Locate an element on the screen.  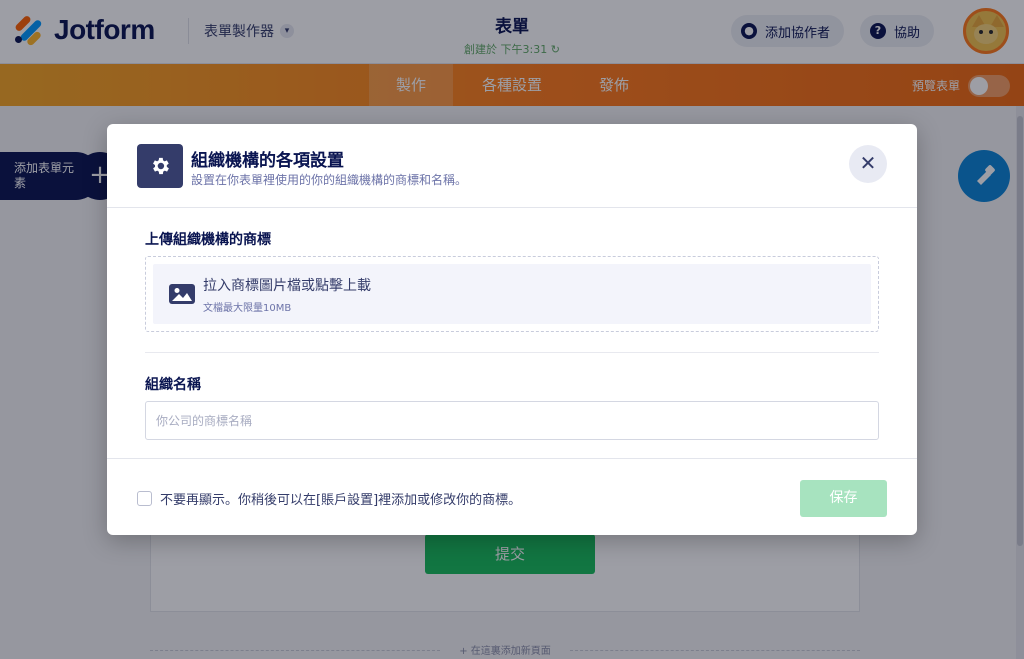
section-divider is located at coordinates (512, 352).